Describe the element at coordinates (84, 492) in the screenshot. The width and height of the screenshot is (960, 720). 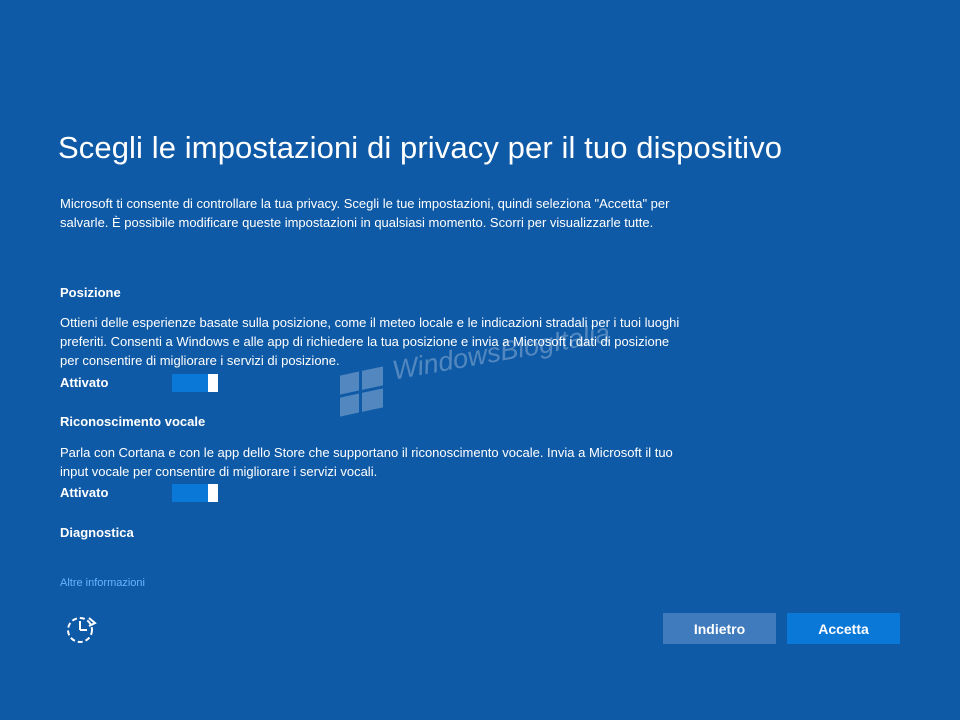
I see `speech-toggle-label: Attivato` at that location.